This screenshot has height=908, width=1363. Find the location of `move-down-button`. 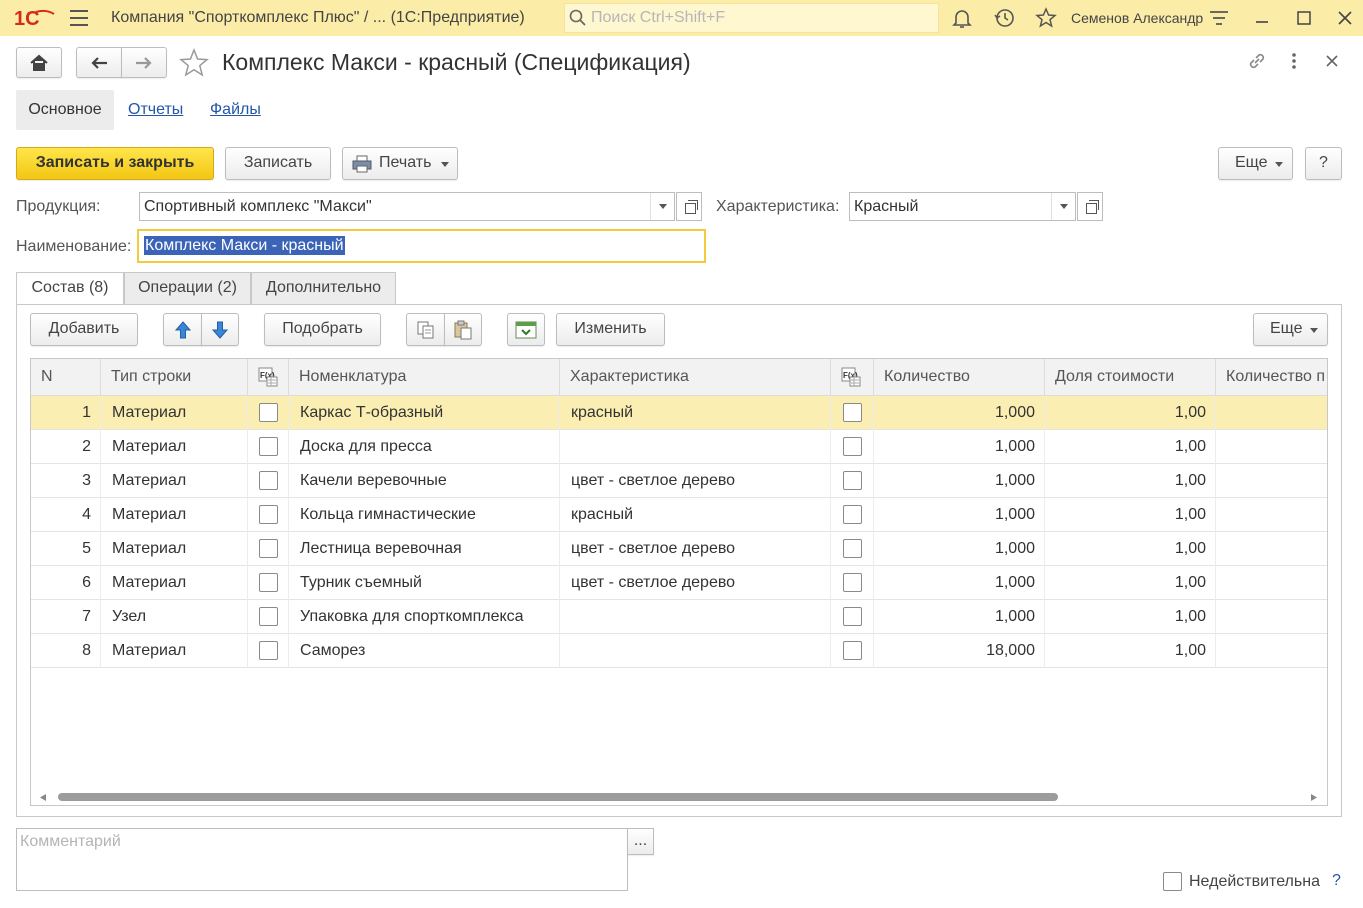

move-down-button is located at coordinates (220, 329).